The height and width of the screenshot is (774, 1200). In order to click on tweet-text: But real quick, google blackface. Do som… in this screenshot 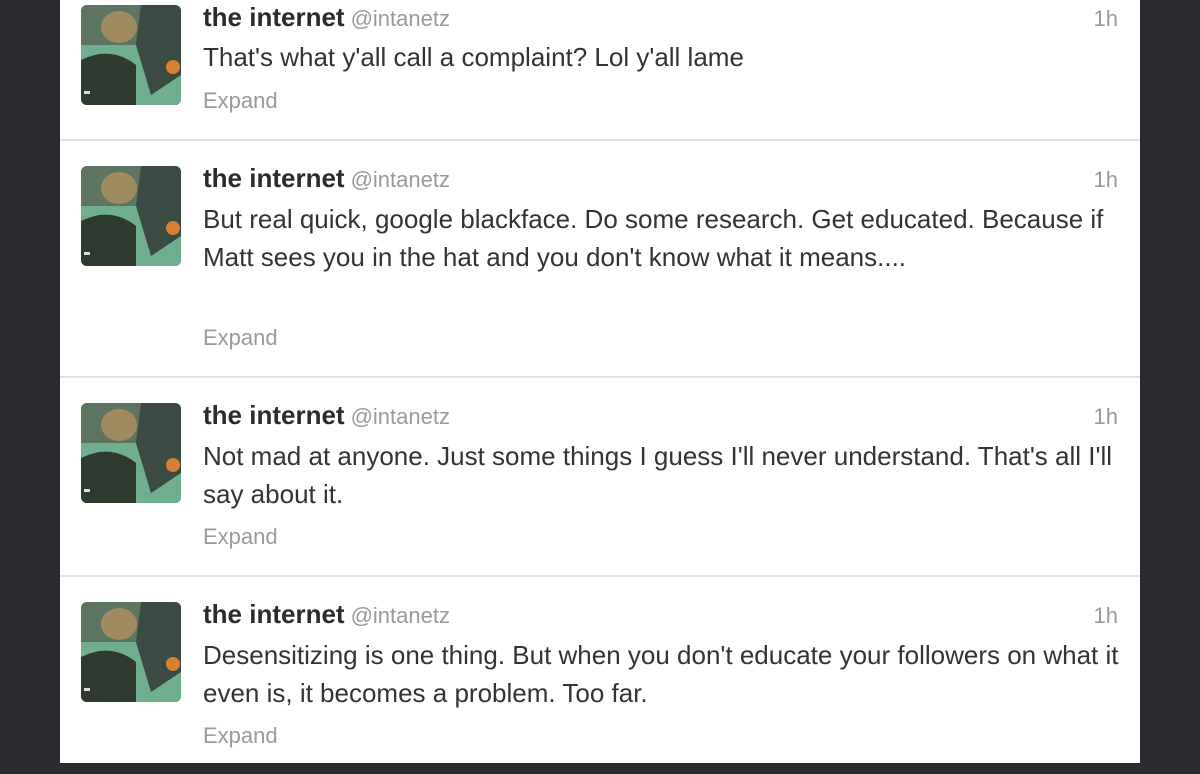, I will do `click(653, 238)`.